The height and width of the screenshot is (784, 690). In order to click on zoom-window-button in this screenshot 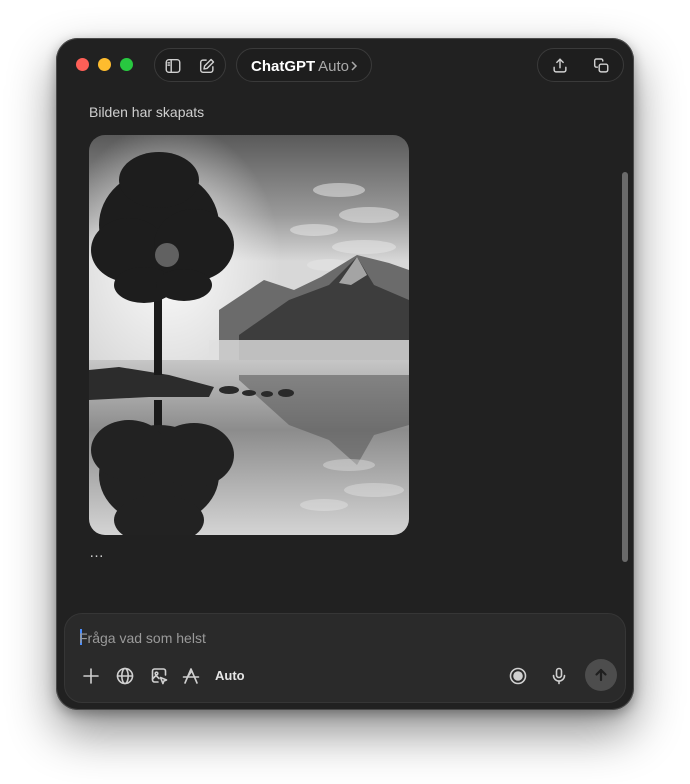, I will do `click(126, 64)`.